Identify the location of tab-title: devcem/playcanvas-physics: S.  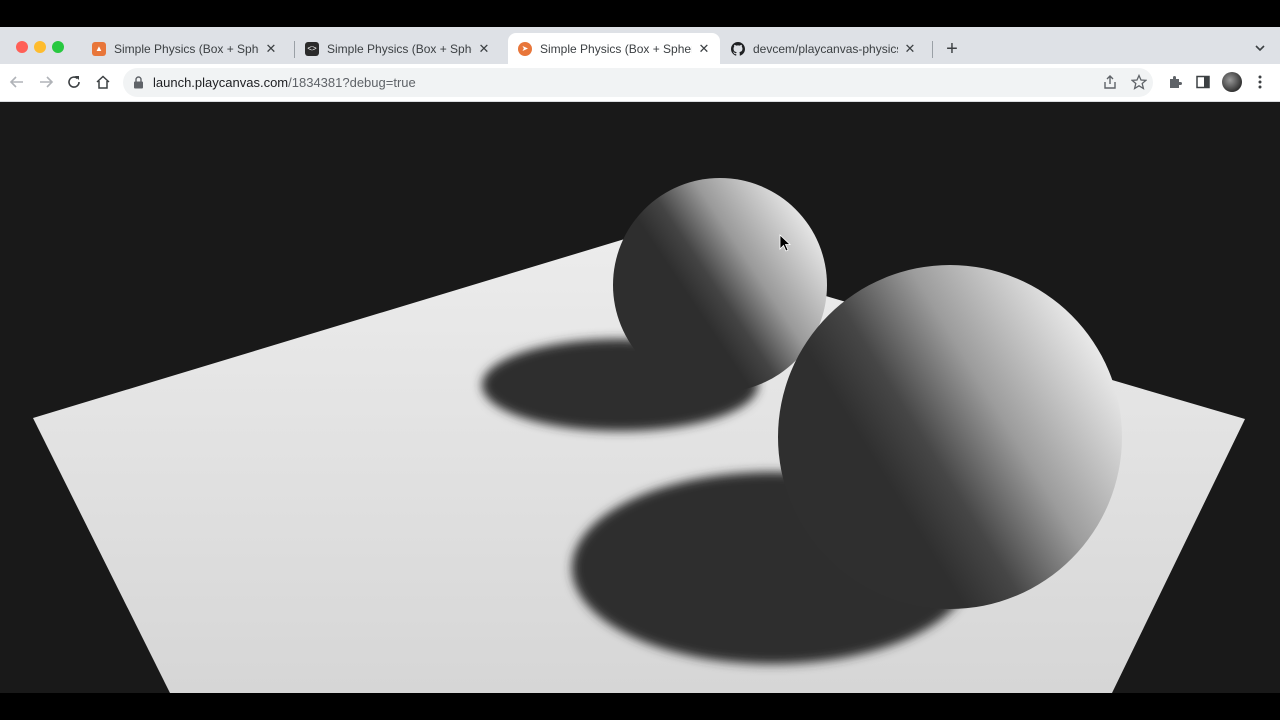
(825, 48).